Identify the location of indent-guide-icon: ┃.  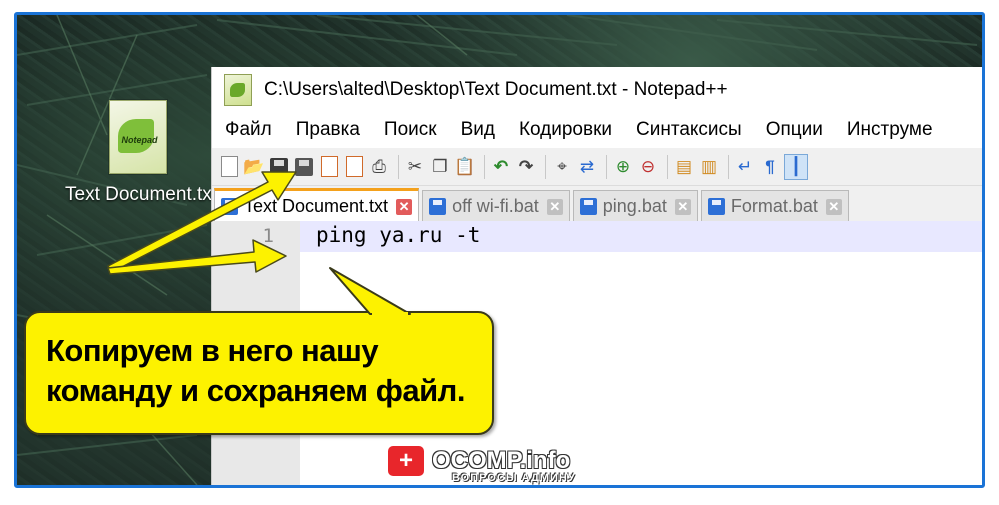
(796, 166).